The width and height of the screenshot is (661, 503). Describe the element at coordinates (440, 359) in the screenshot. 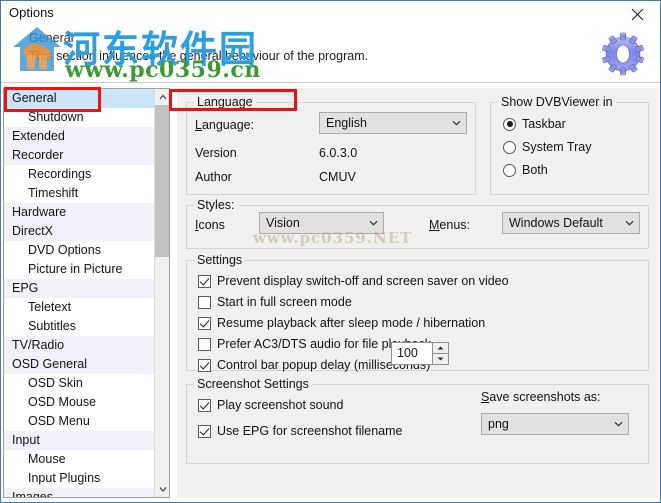

I see `spinner-down-button` at that location.